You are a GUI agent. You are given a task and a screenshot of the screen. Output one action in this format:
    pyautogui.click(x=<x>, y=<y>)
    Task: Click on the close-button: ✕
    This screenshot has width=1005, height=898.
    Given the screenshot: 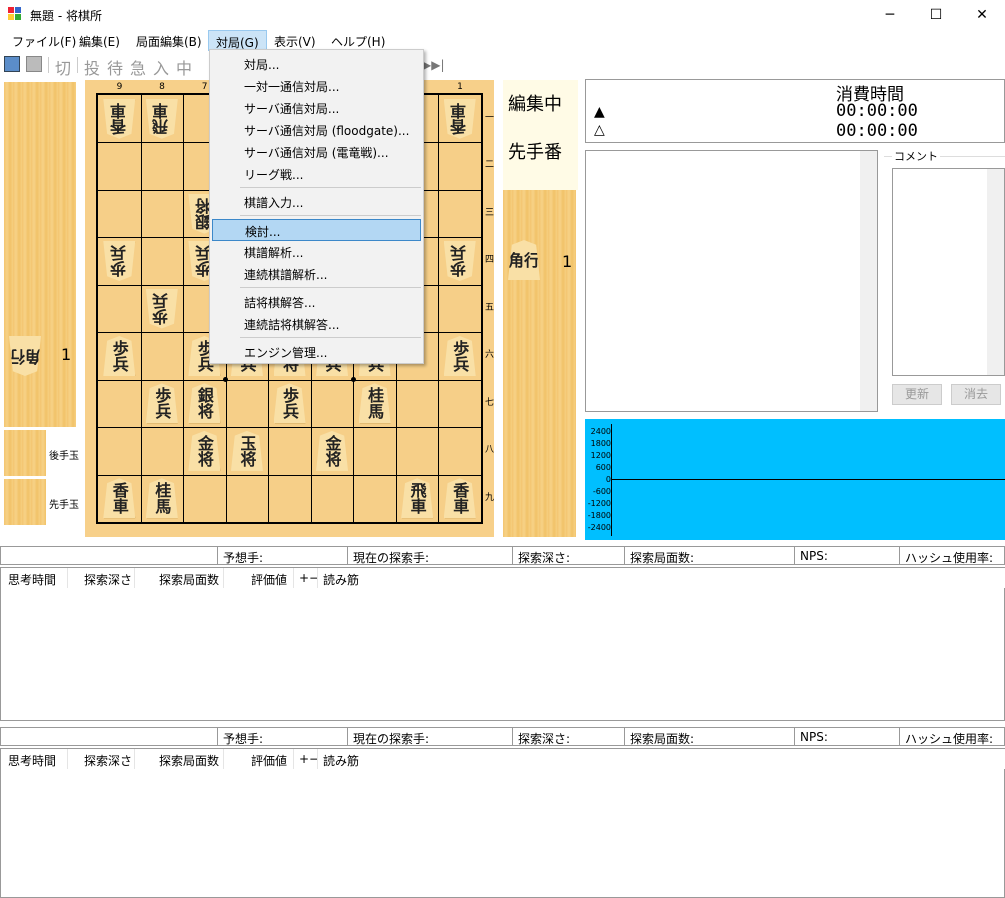 What is the action you would take?
    pyautogui.click(x=982, y=15)
    